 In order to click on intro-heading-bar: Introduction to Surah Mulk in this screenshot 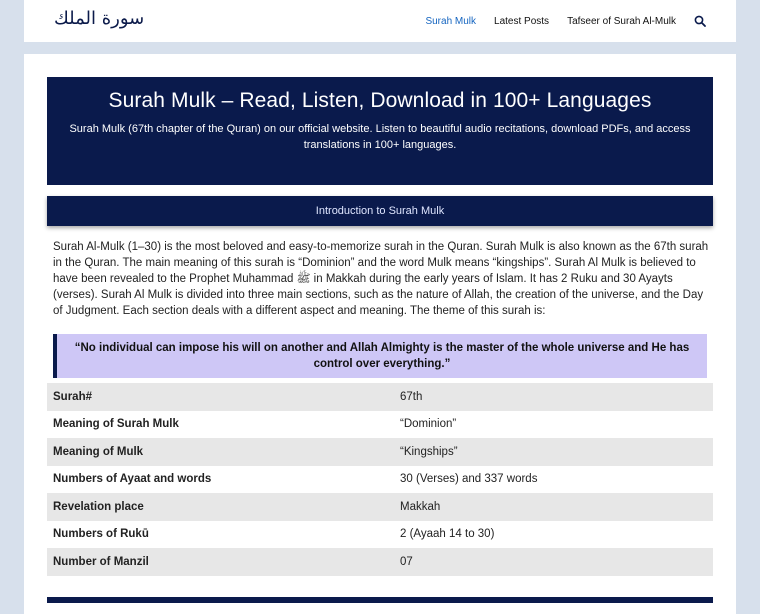, I will do `click(380, 211)`.